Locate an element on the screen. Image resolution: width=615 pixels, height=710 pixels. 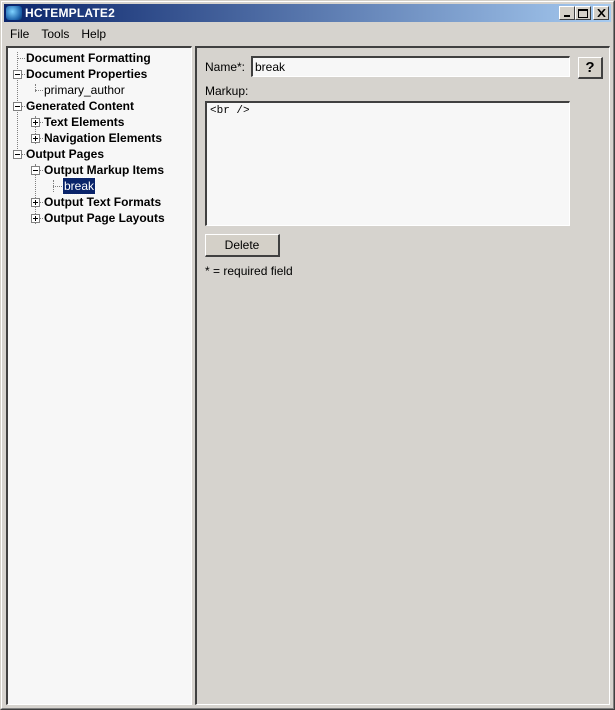
markup-textarea: <br /> is located at coordinates (387, 163).